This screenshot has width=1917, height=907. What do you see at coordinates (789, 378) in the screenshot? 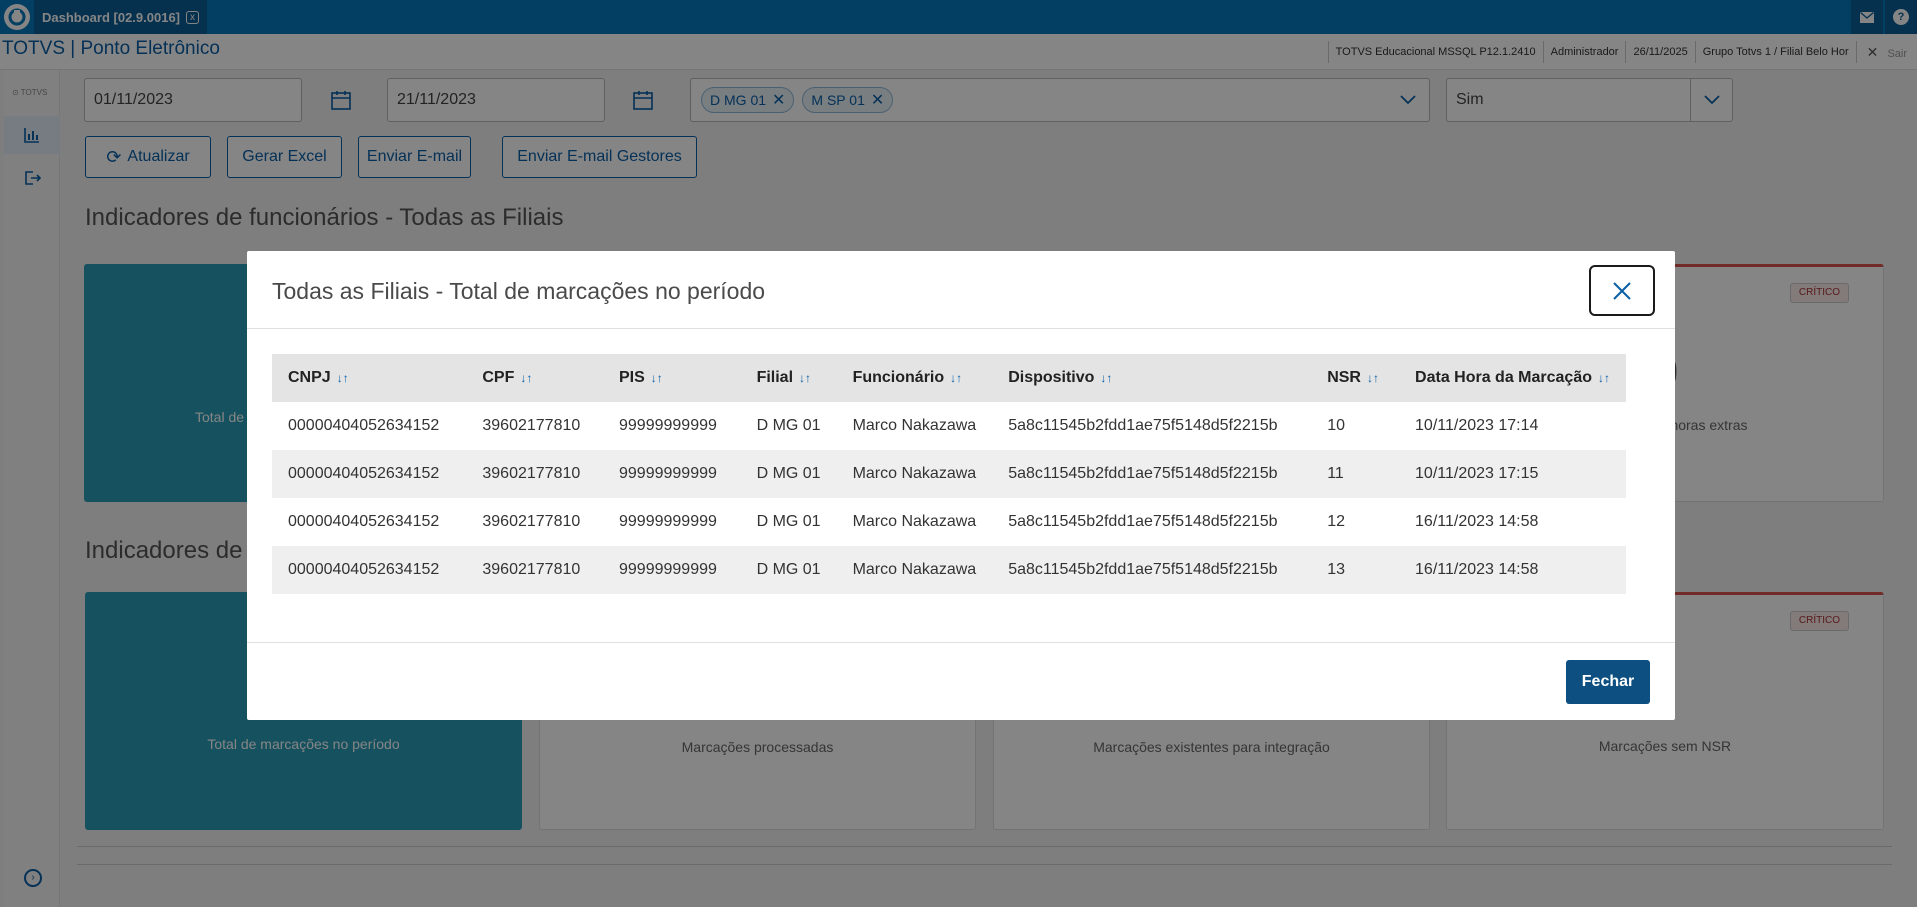
I see `column-header-filial: Filial ↓↑` at bounding box center [789, 378].